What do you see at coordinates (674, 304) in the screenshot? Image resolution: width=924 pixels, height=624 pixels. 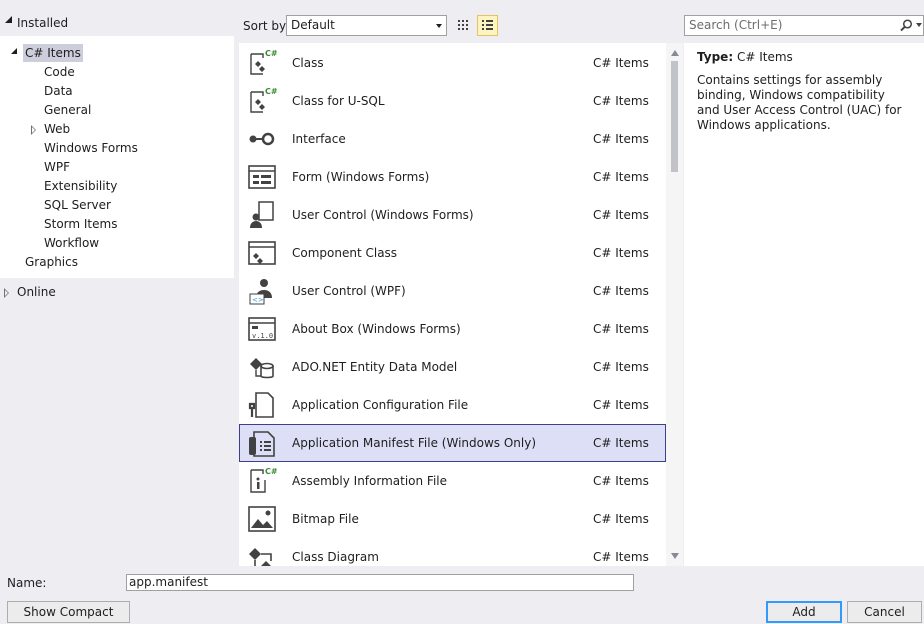 I see `list-scrollbar` at bounding box center [674, 304].